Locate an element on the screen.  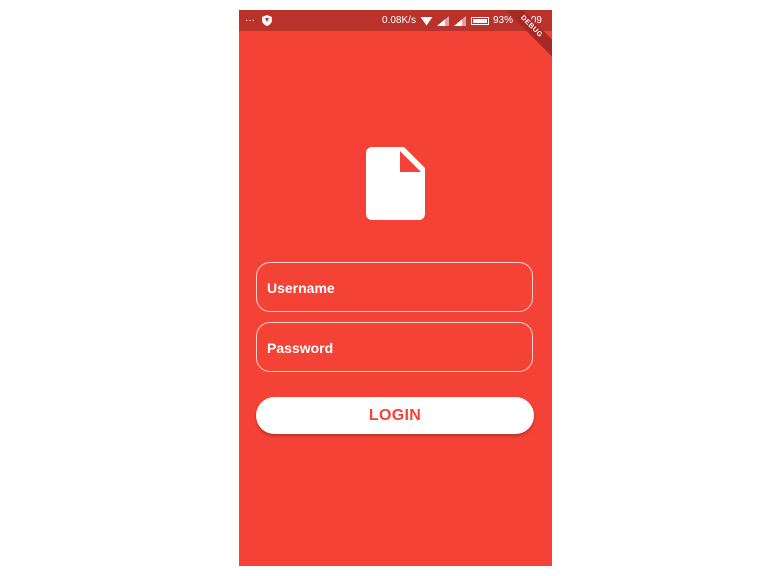
status-left-group: ··· is located at coordinates (258, 20).